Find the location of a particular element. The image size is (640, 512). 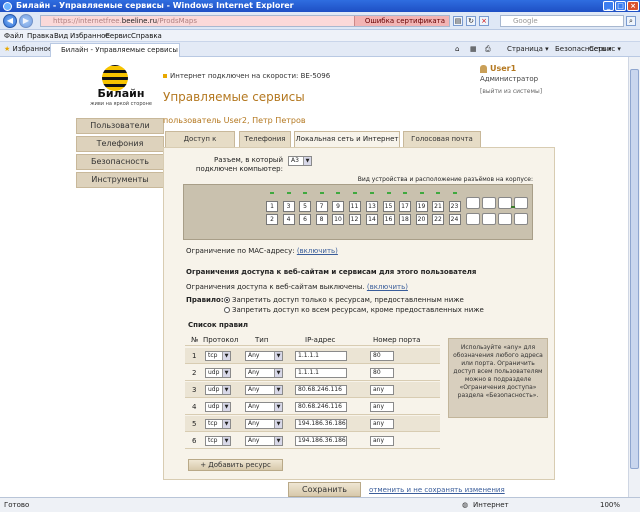

certificate-error-badge: Ошибка сертификата is located at coordinates (401, 21).